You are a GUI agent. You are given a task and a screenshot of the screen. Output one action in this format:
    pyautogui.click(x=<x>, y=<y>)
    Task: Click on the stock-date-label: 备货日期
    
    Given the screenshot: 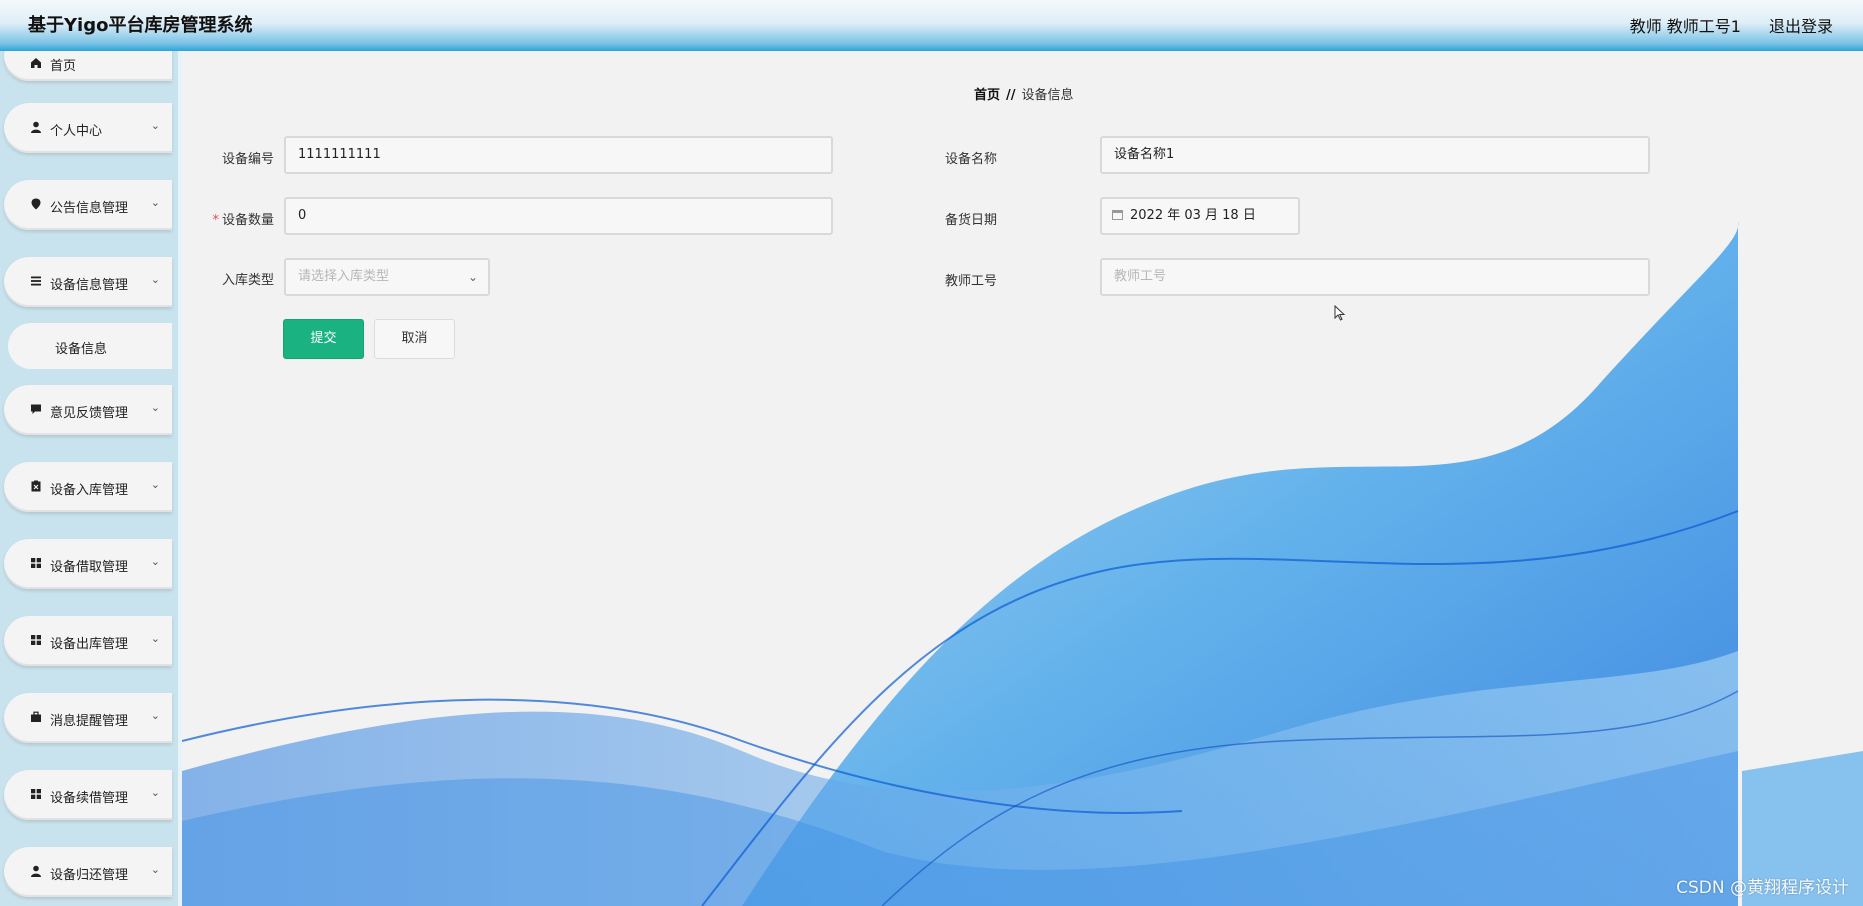 What is the action you would take?
    pyautogui.click(x=970, y=220)
    